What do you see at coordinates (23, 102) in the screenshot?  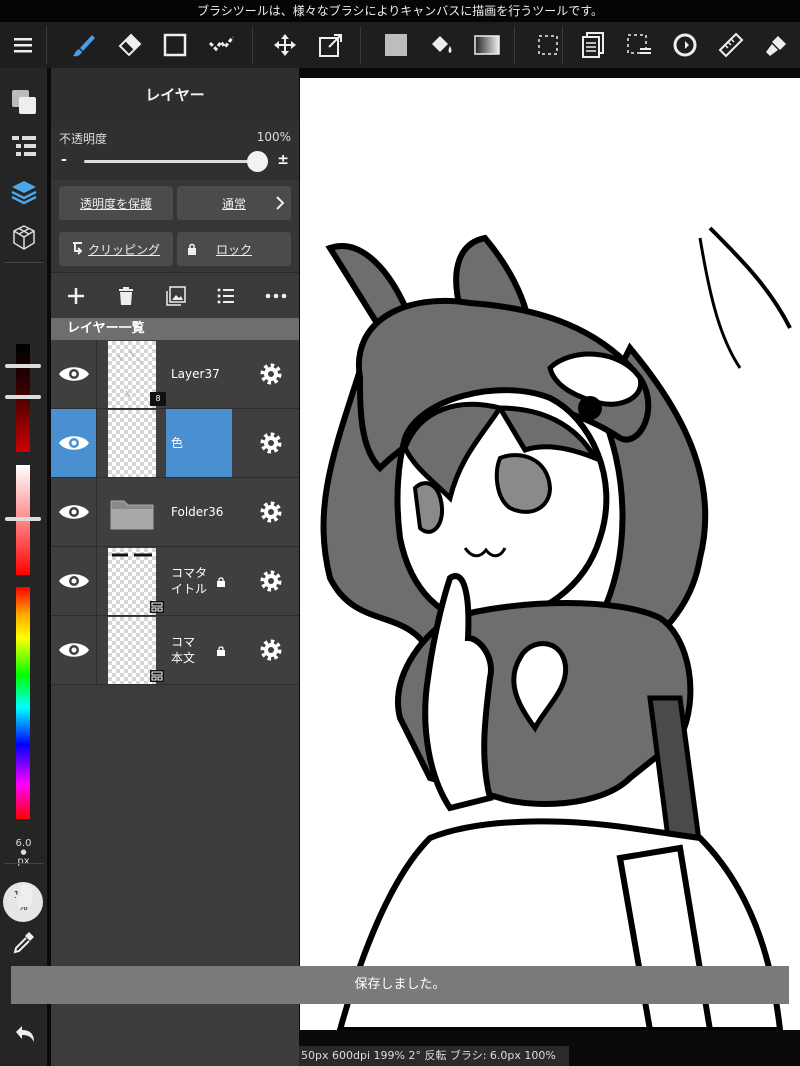 I see `layer-duplicate-icon` at bounding box center [23, 102].